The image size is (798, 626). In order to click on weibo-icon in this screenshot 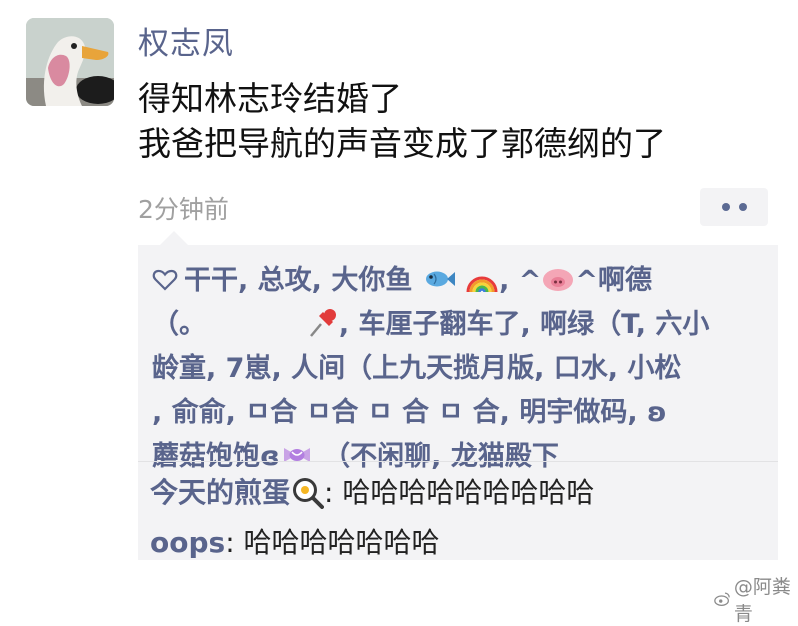, I will do `click(722, 599)`.